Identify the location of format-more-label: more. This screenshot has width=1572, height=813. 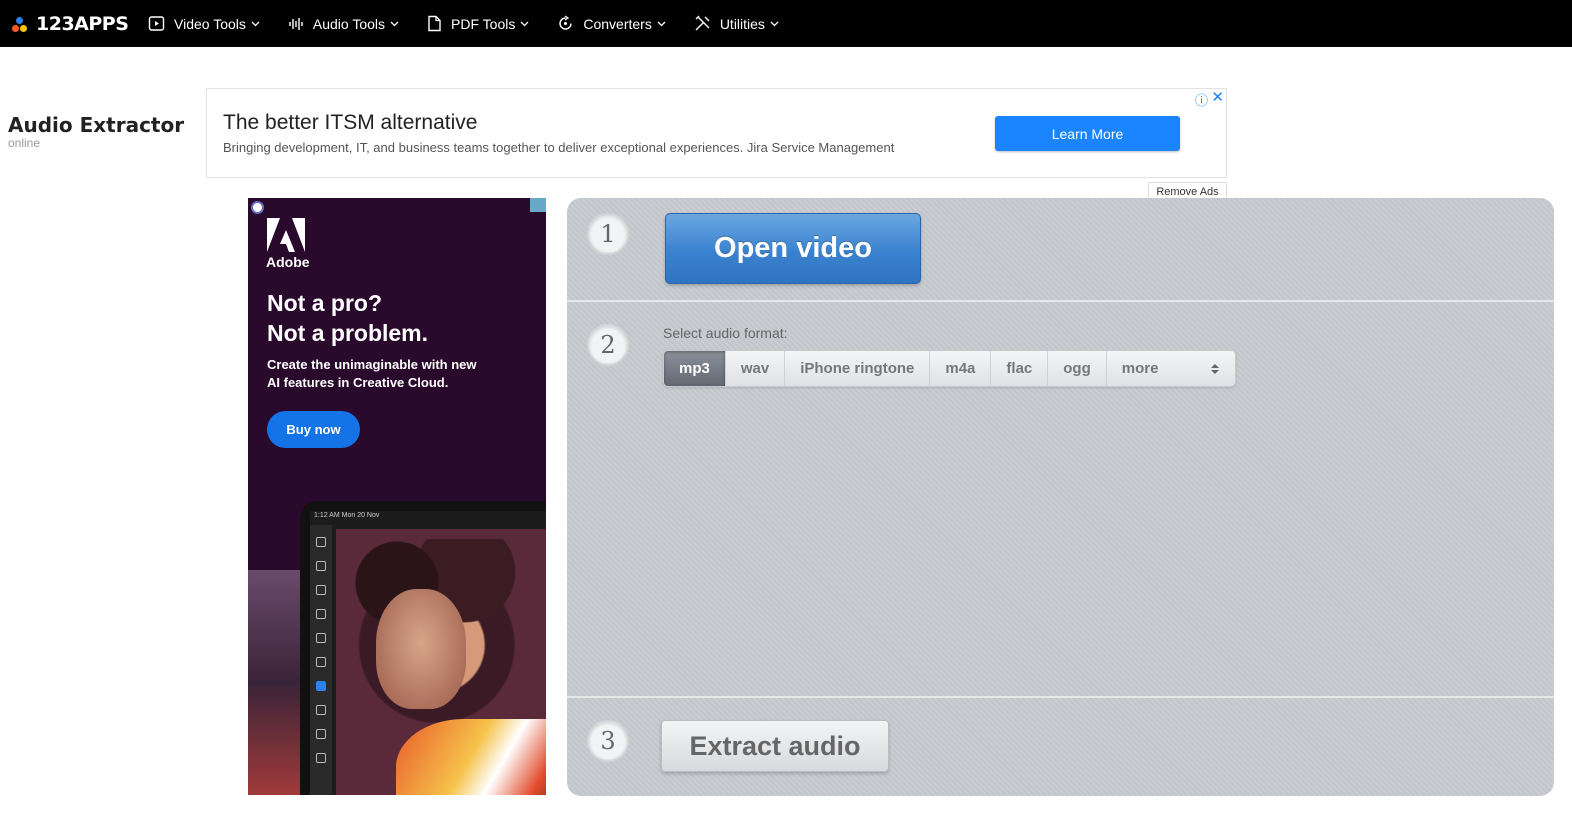
(1140, 368).